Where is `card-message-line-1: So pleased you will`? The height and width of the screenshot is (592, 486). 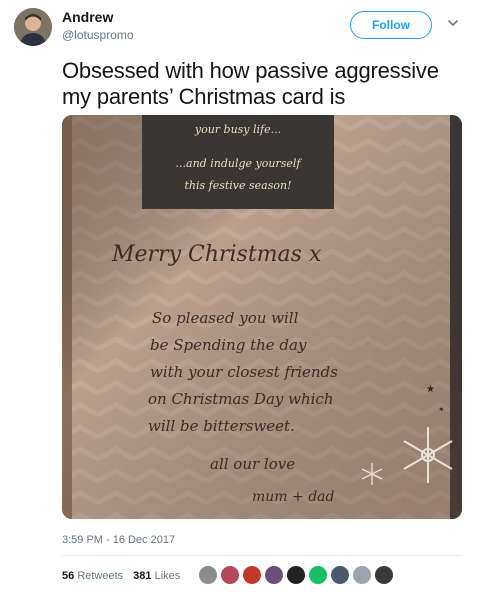
card-message-line-1: So pleased you will is located at coordinates (225, 318).